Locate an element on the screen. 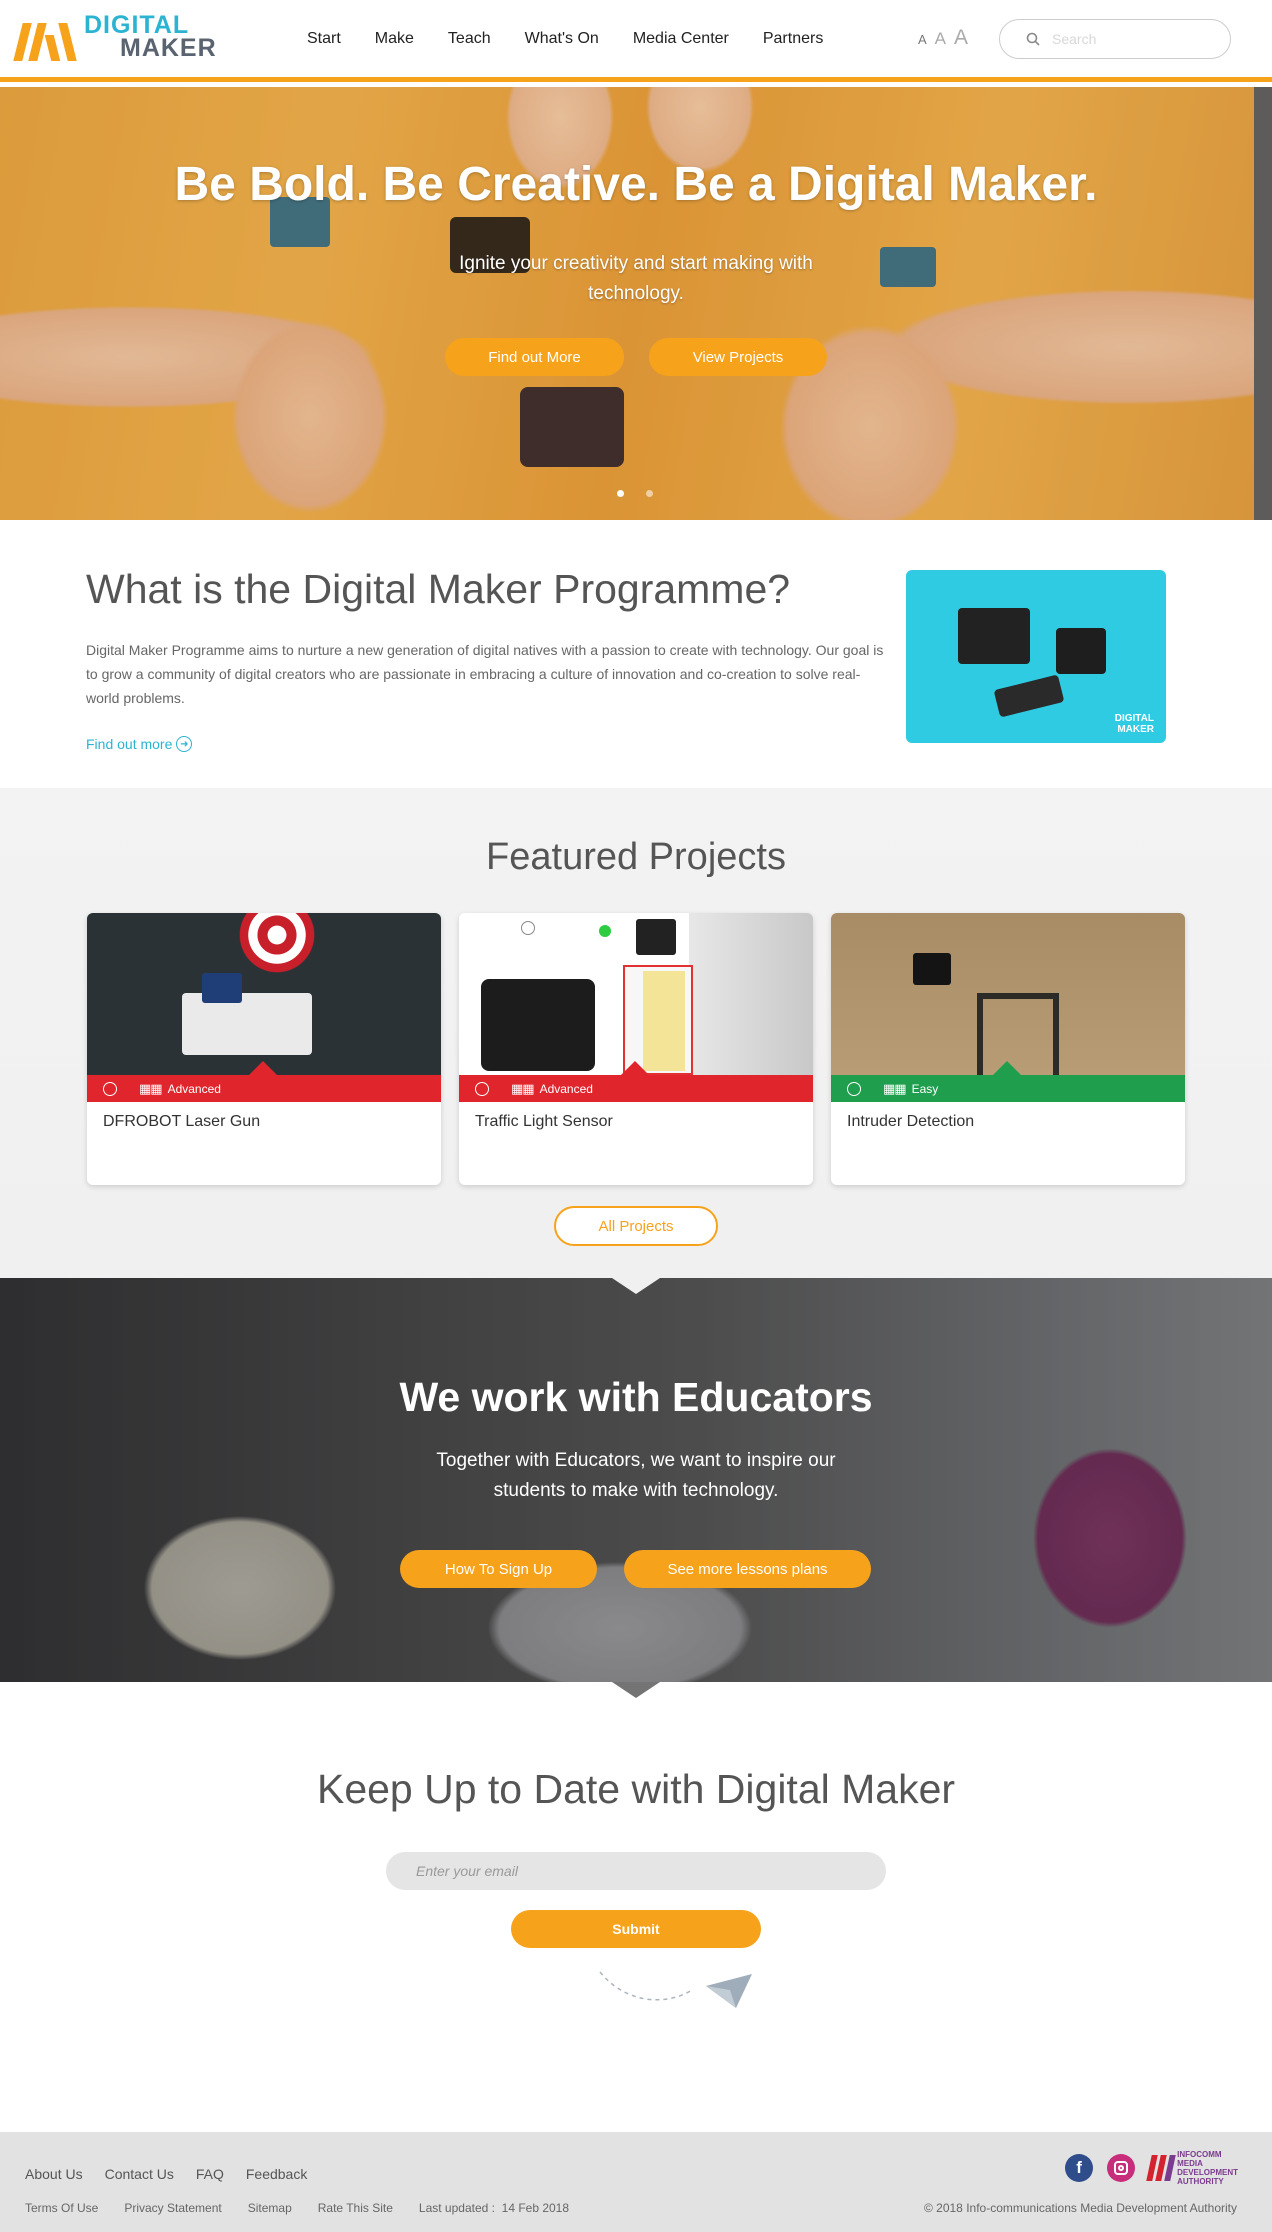  email-field is located at coordinates (636, 1871).